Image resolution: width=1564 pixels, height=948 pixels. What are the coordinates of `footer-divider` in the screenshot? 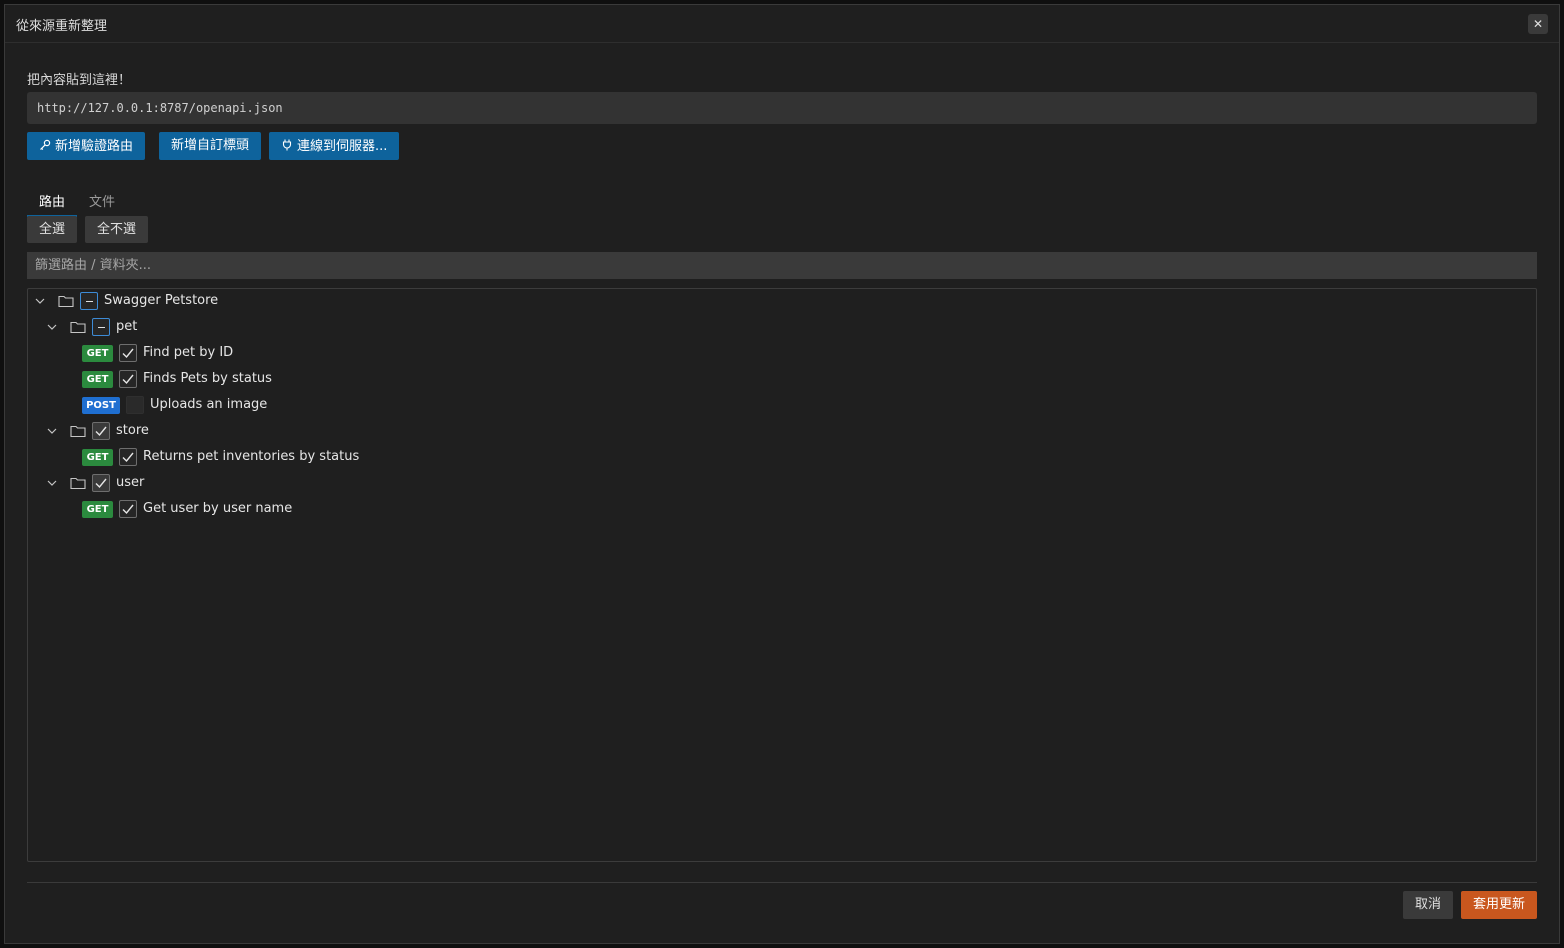 It's located at (782, 882).